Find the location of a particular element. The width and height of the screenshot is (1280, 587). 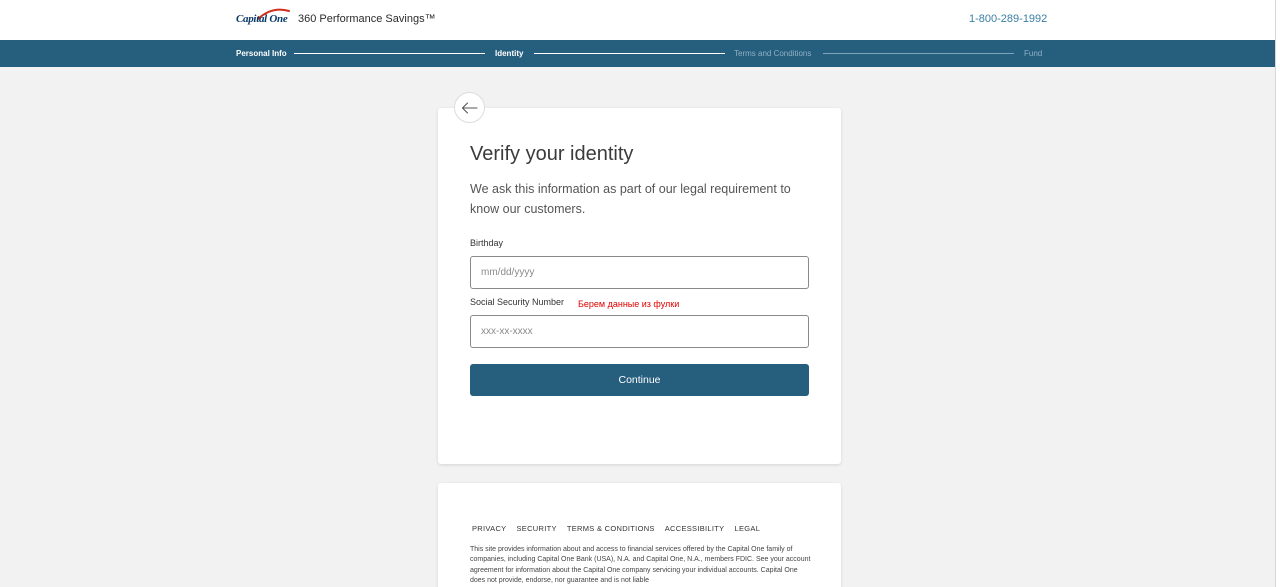

logo-text: Capital One is located at coordinates (262, 19).